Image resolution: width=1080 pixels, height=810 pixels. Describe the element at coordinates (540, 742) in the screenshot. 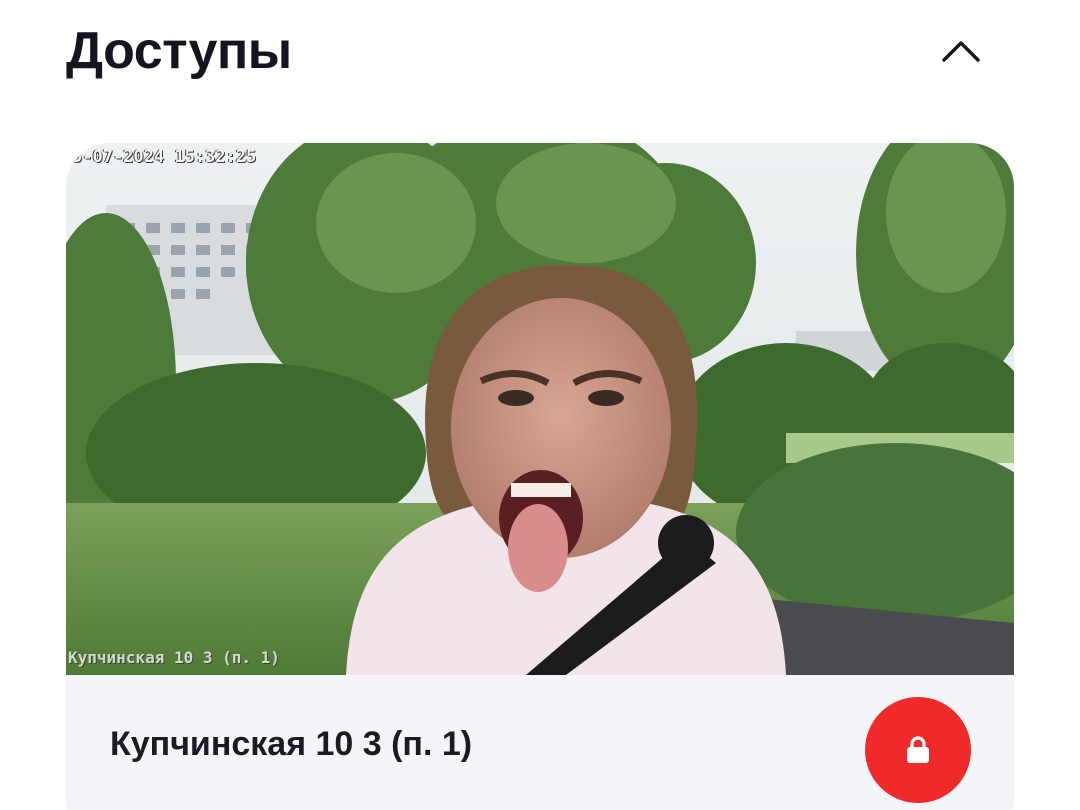

I see `card-footer: Купчинская 10 3 (п. 1)` at that location.